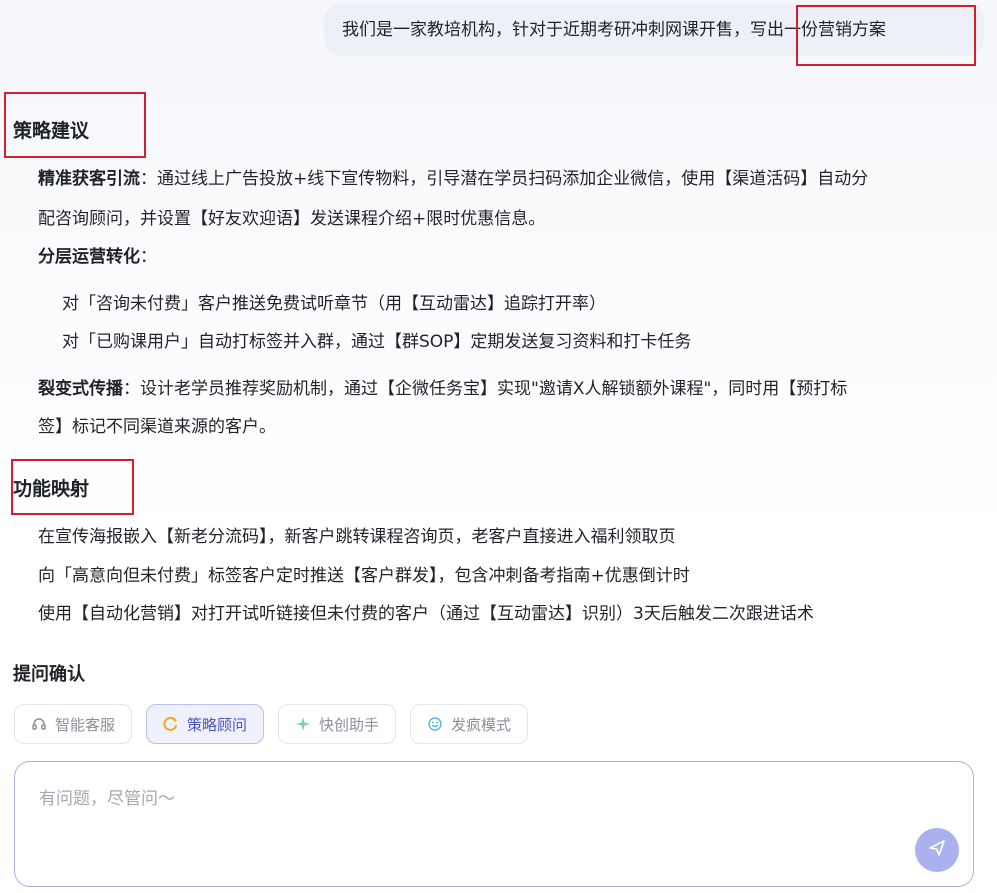  Describe the element at coordinates (349, 724) in the screenshot. I see `mode-chip-label: 快创助手` at that location.